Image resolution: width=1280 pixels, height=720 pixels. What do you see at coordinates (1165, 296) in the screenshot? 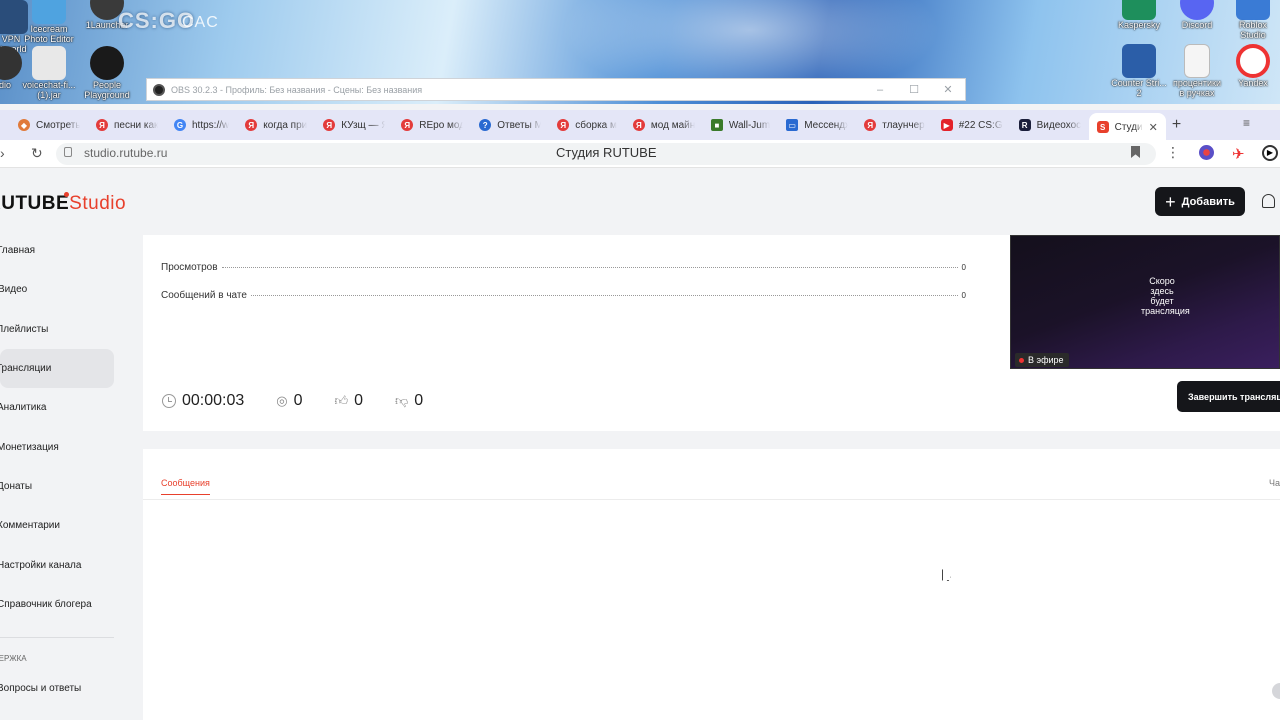
I see `preview-placeholder-text: Скоро здесь будет трансляция` at bounding box center [1165, 296].